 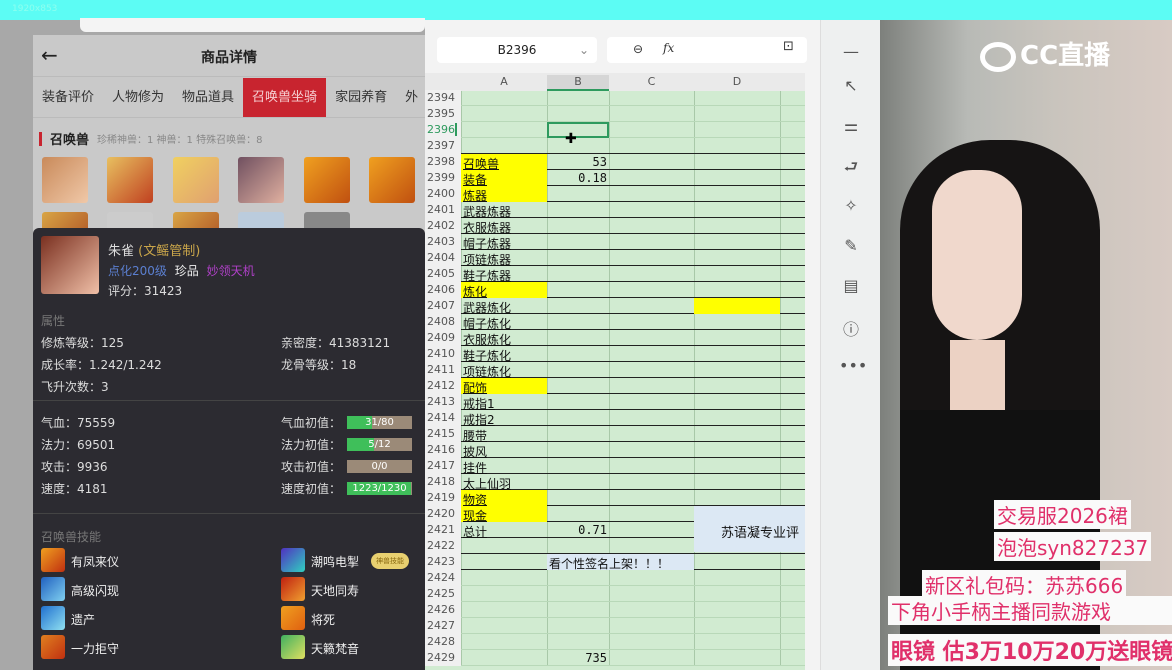 I want to click on tab-character: 人物修为, so click(x=138, y=97).